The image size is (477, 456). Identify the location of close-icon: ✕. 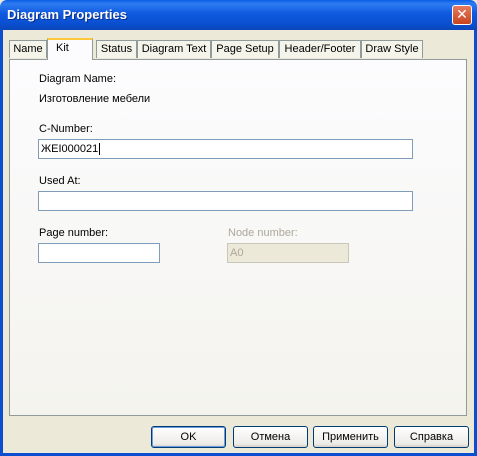
(462, 15).